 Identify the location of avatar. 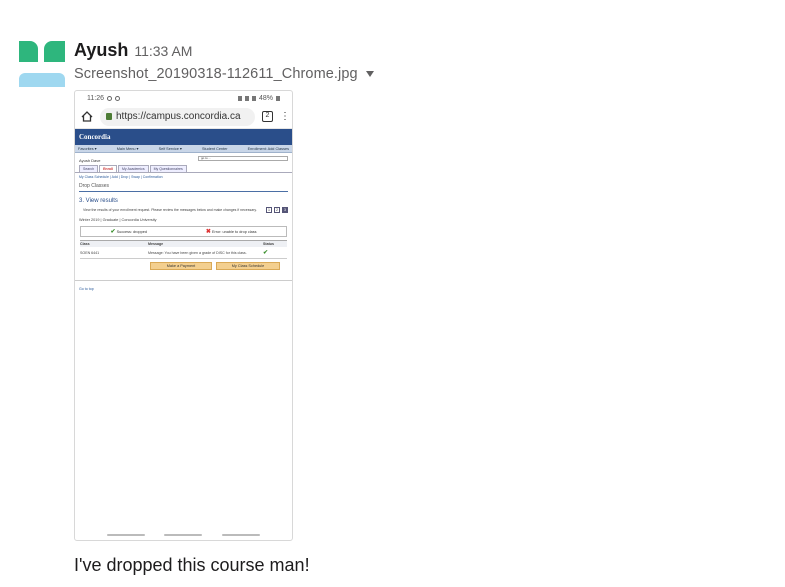
(42, 64).